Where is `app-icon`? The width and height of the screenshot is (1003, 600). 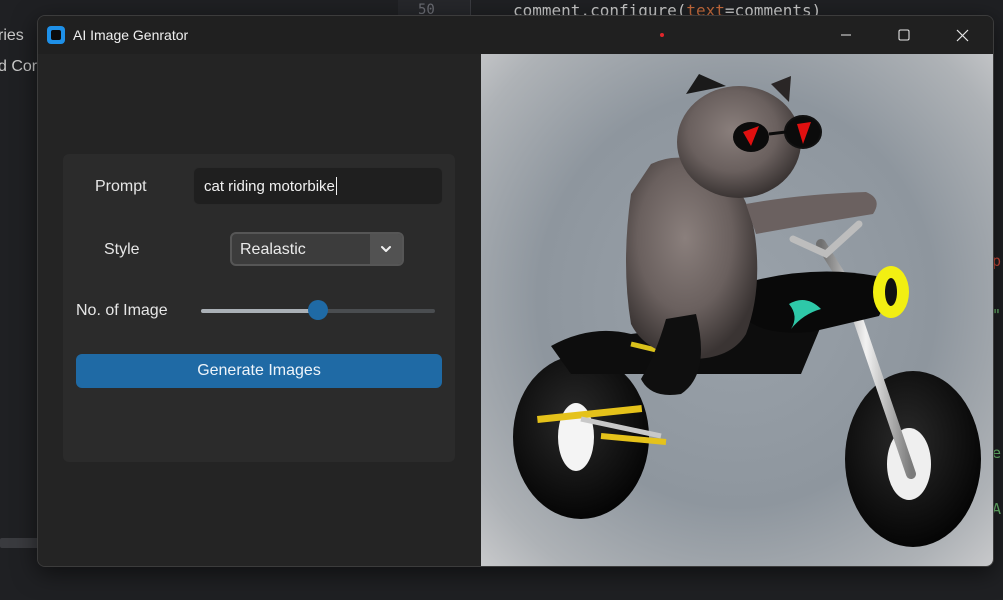
app-icon is located at coordinates (56, 35).